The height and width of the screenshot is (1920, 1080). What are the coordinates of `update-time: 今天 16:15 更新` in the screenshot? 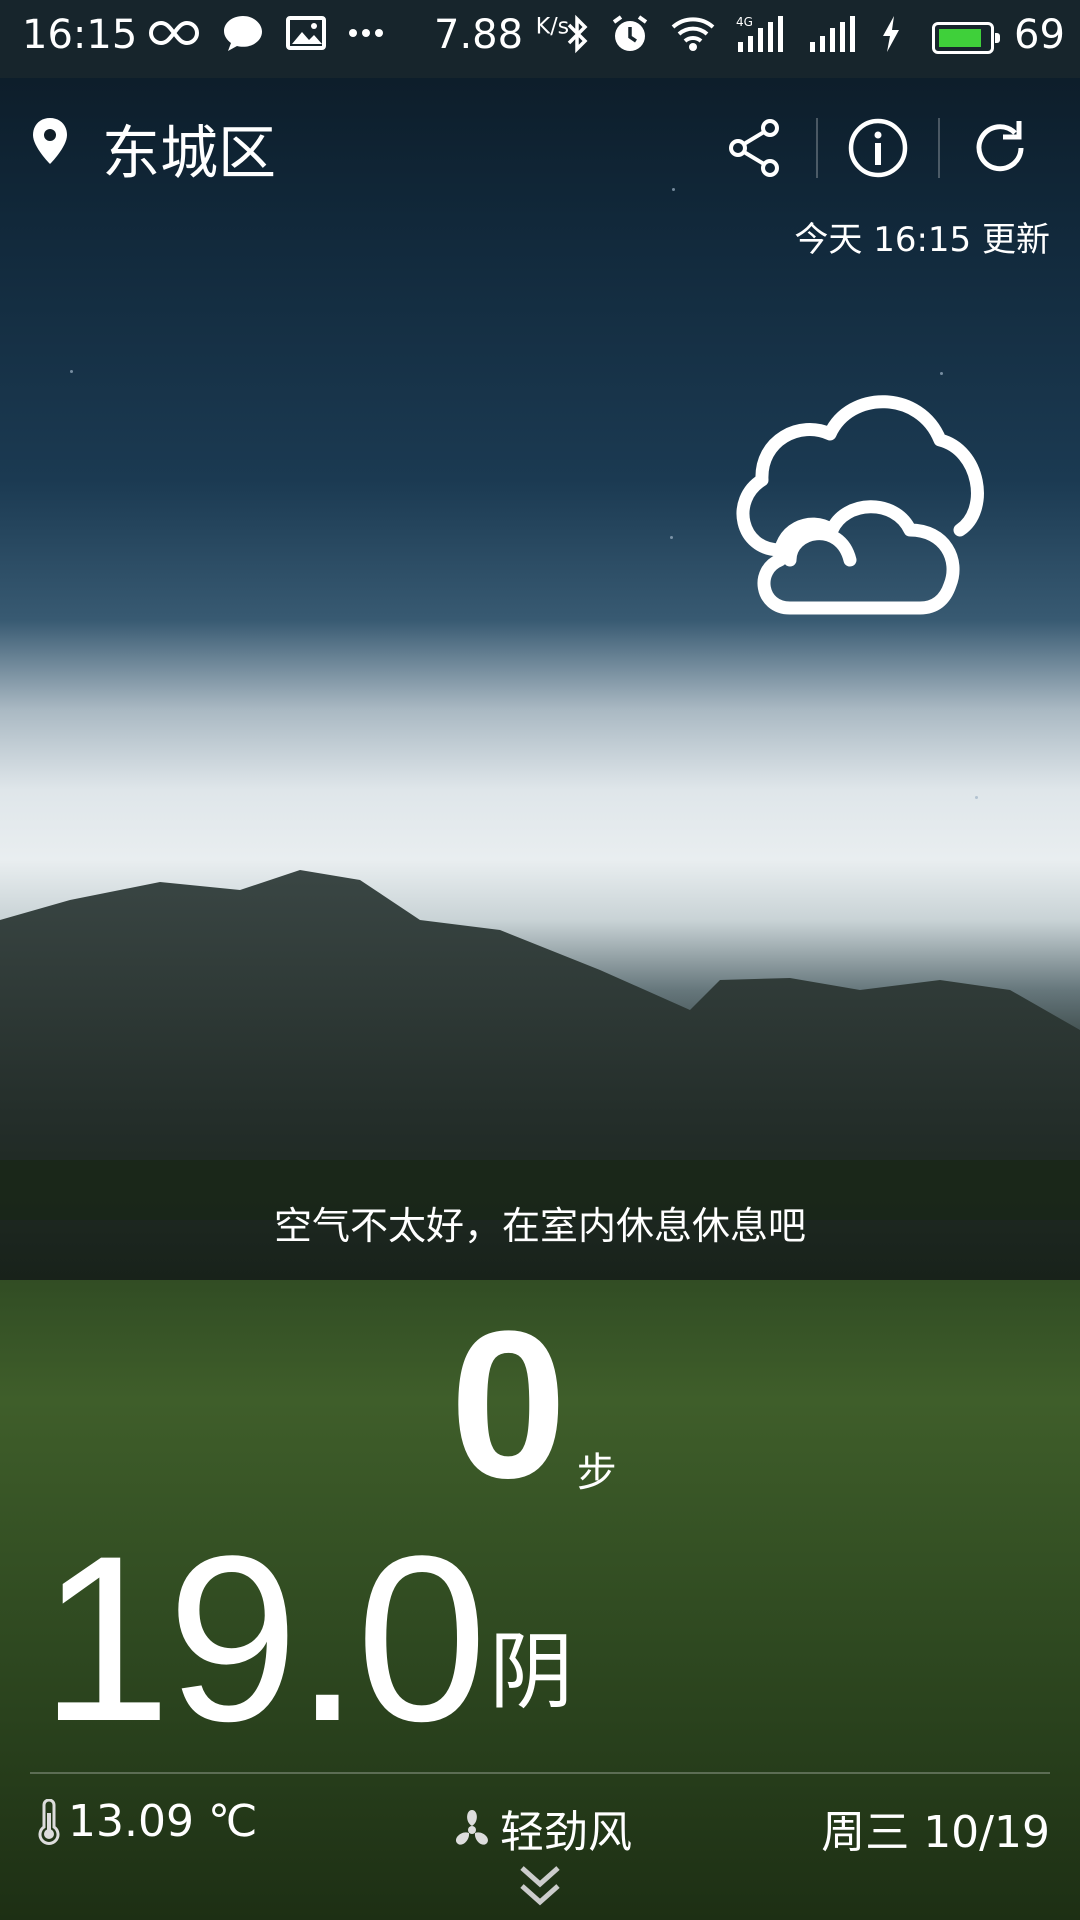 It's located at (922, 240).